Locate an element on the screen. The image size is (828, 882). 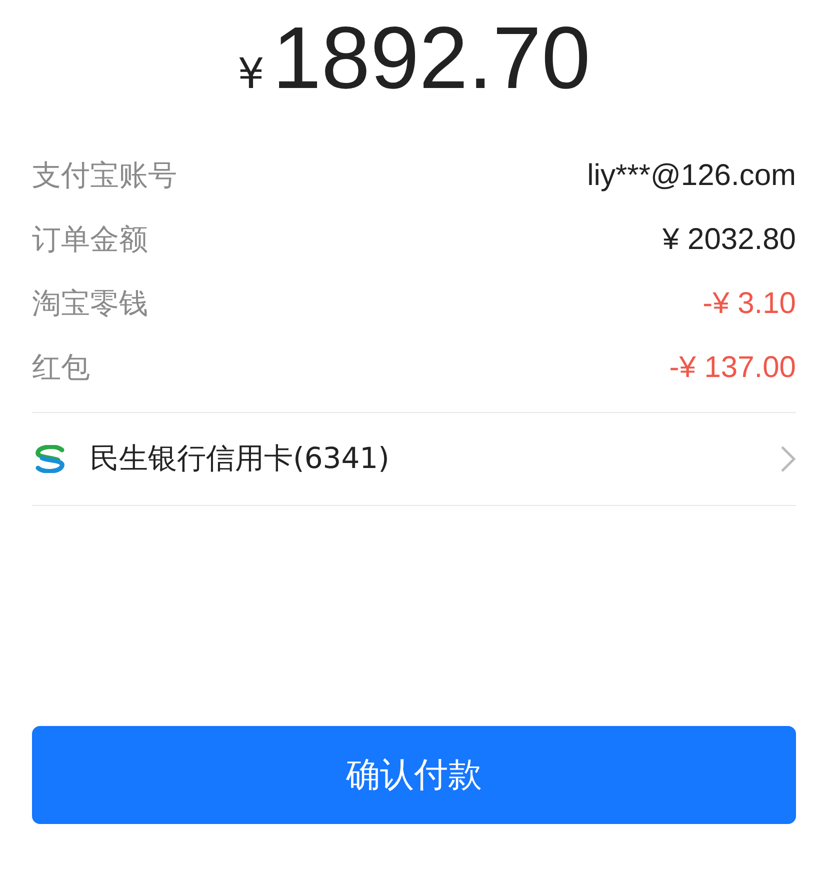
currency-symbol: ¥ is located at coordinates (251, 73).